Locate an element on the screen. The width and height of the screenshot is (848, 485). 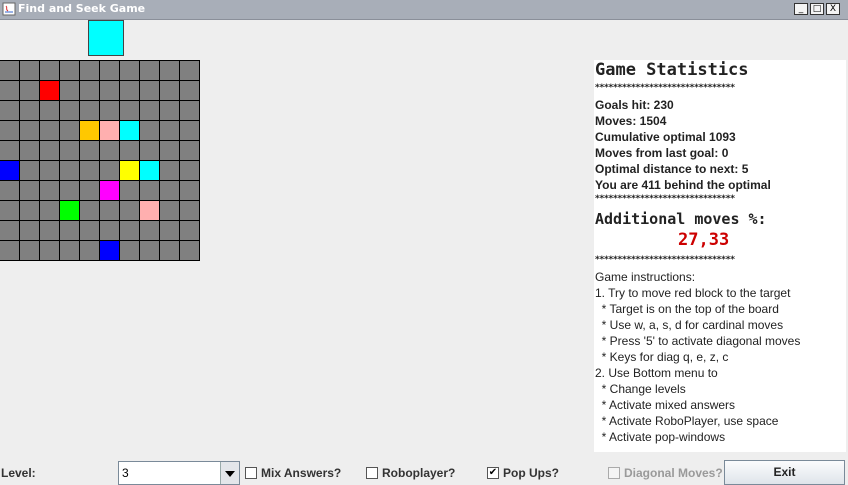
behind-optimal: You are 411 behind the optimal is located at coordinates (683, 185).